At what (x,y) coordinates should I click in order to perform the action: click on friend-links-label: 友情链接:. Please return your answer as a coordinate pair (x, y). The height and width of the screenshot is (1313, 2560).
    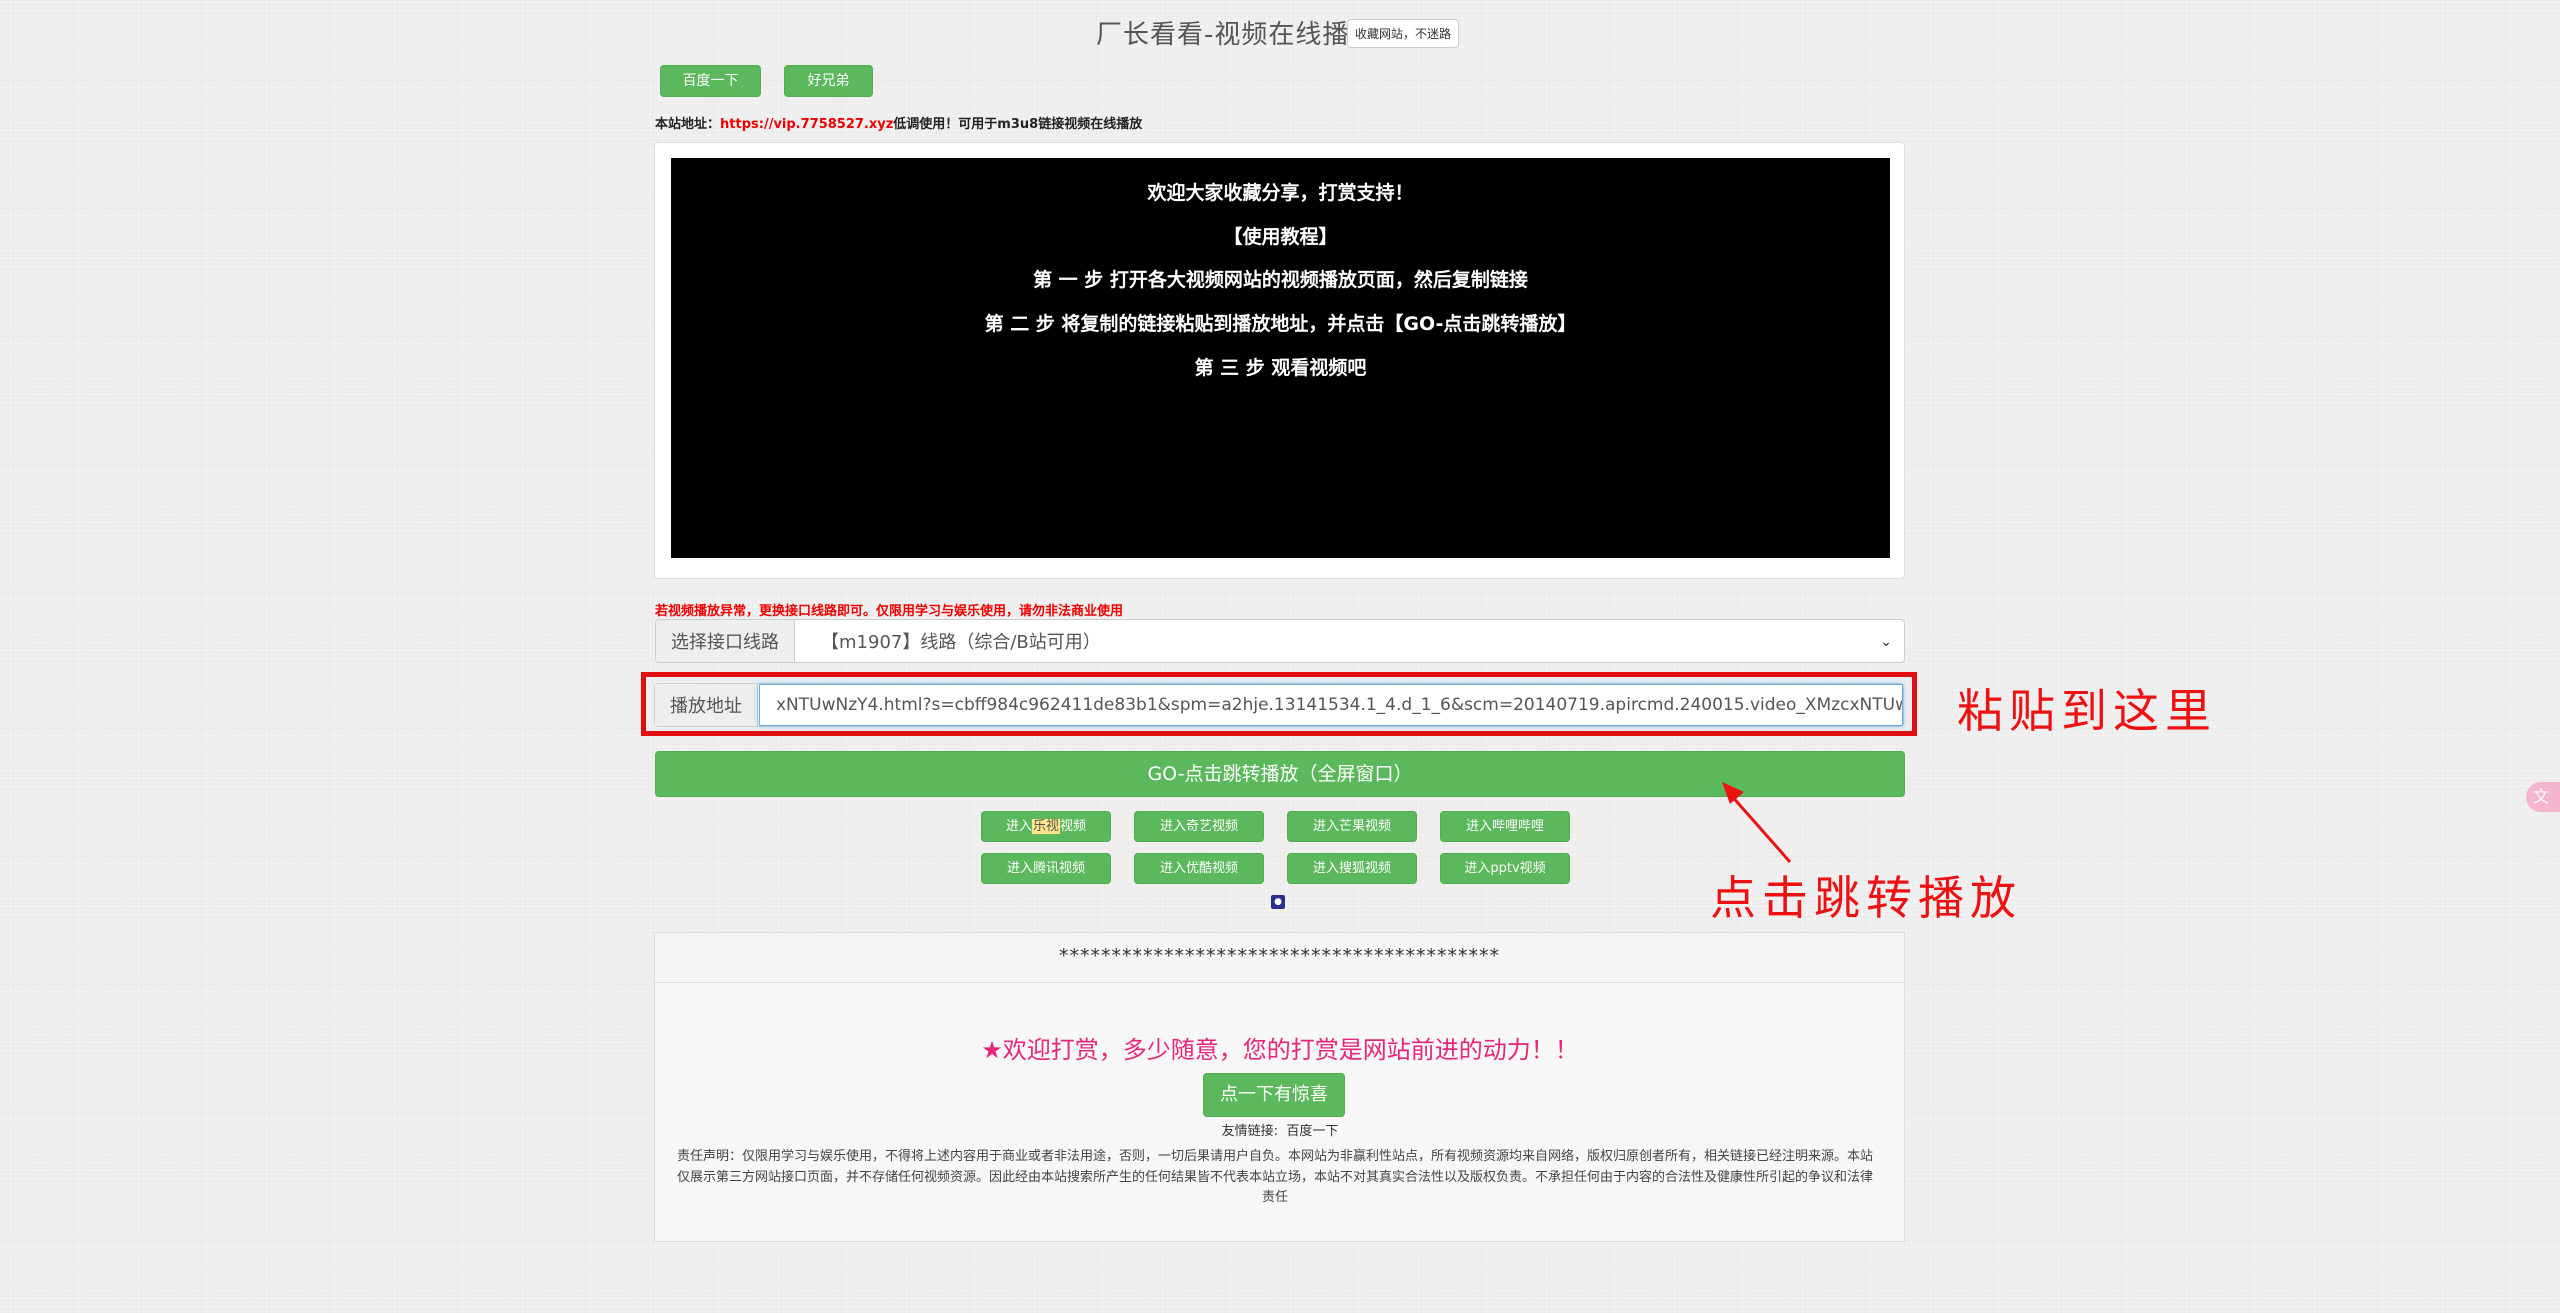
    Looking at the image, I should click on (1250, 1131).